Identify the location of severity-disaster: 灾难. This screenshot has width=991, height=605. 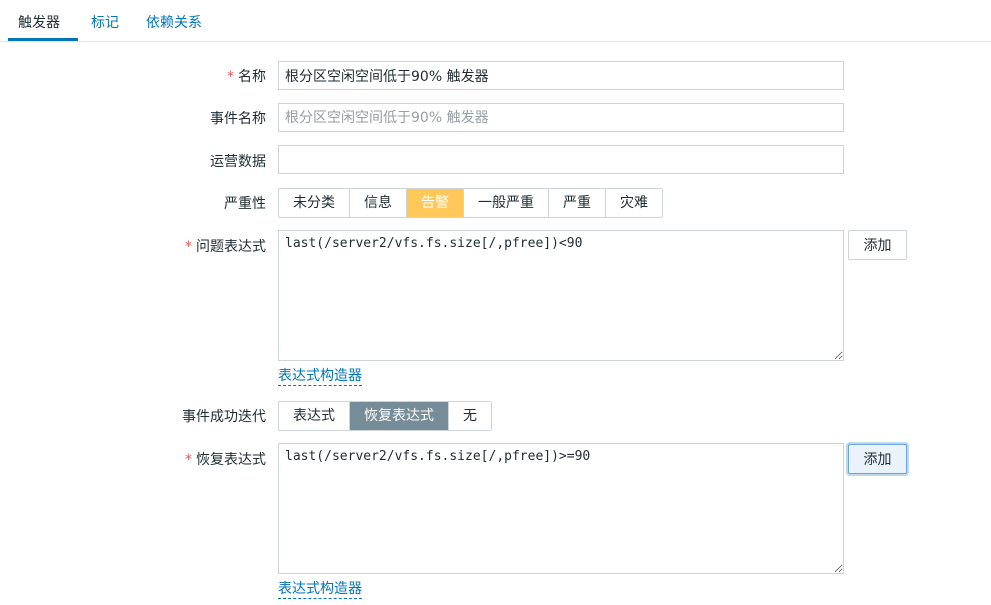
(634, 203).